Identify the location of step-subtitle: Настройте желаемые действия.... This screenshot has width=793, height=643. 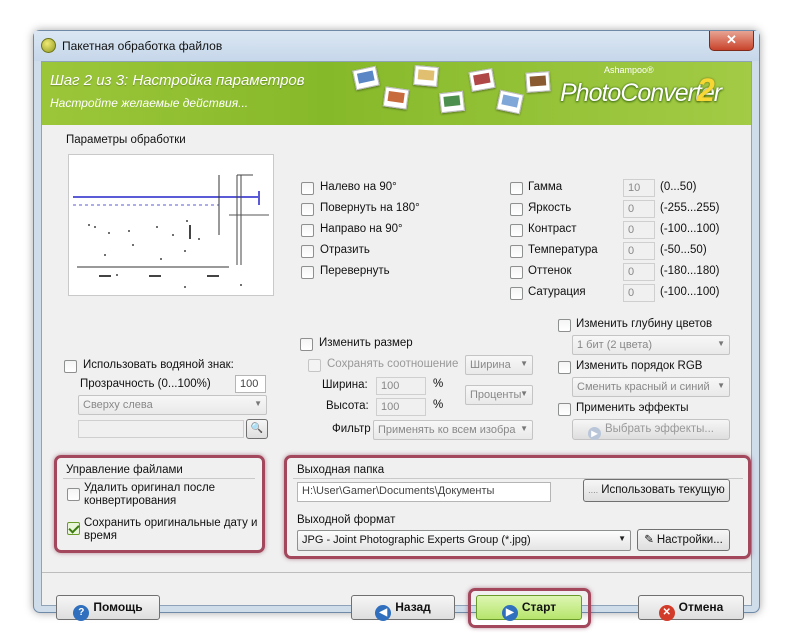
(149, 103).